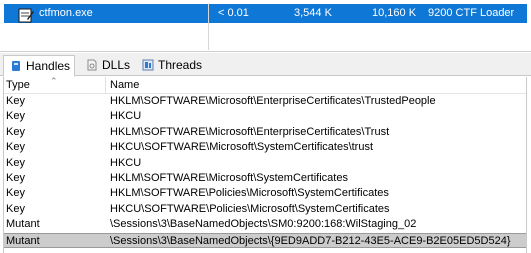  I want to click on process-private-bytes: 3,544 K, so click(313, 13).